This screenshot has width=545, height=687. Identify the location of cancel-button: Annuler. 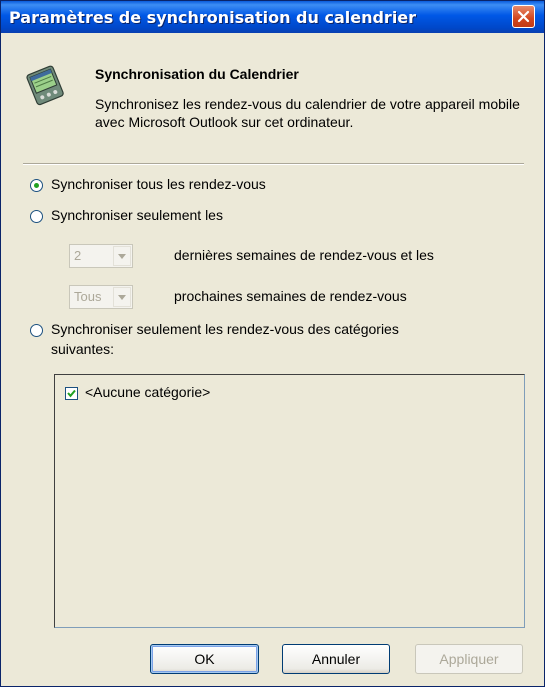
(336, 659).